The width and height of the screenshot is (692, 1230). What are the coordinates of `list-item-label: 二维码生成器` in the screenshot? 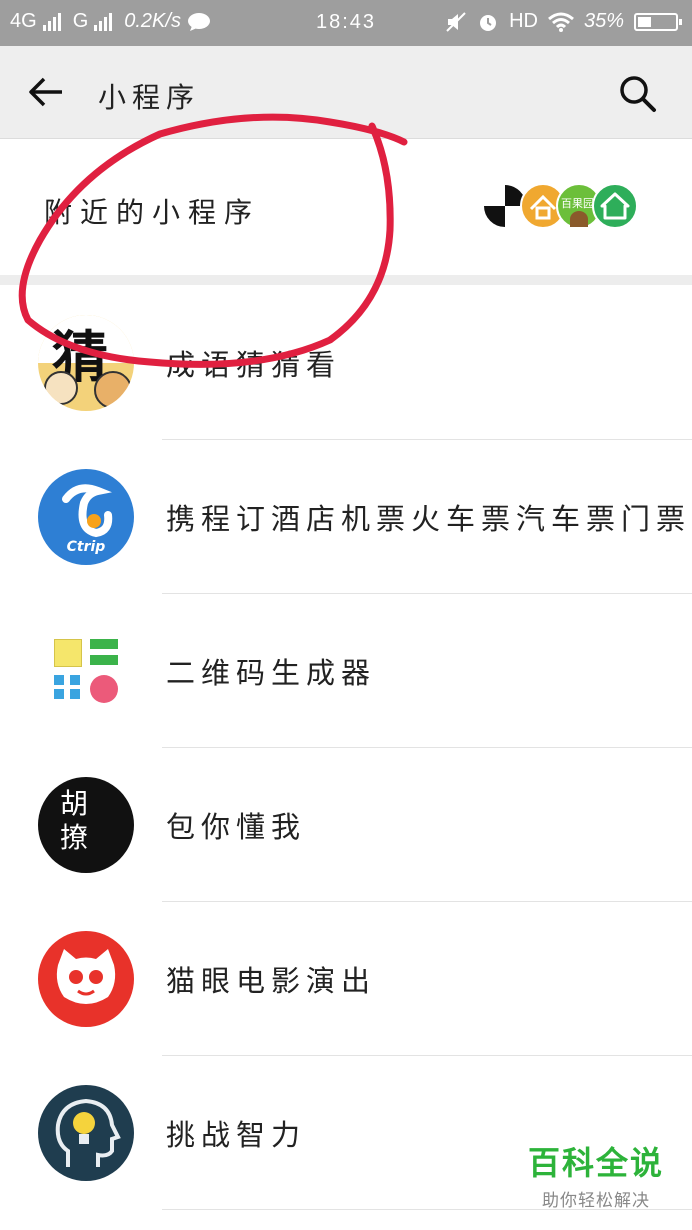 It's located at (271, 673).